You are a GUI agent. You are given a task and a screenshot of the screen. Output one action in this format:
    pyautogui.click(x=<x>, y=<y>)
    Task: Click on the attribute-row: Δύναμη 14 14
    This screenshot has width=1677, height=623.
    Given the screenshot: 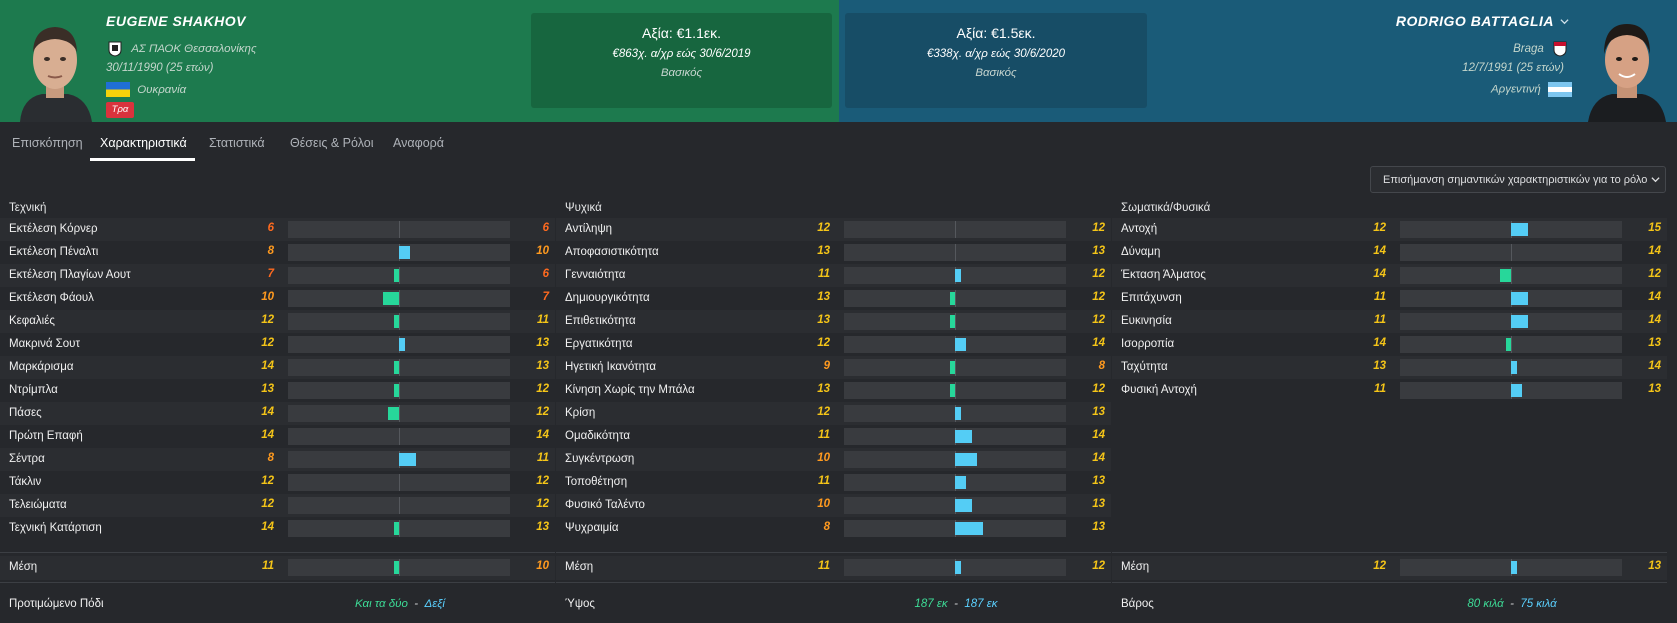 What is the action you would take?
    pyautogui.click(x=1389, y=252)
    